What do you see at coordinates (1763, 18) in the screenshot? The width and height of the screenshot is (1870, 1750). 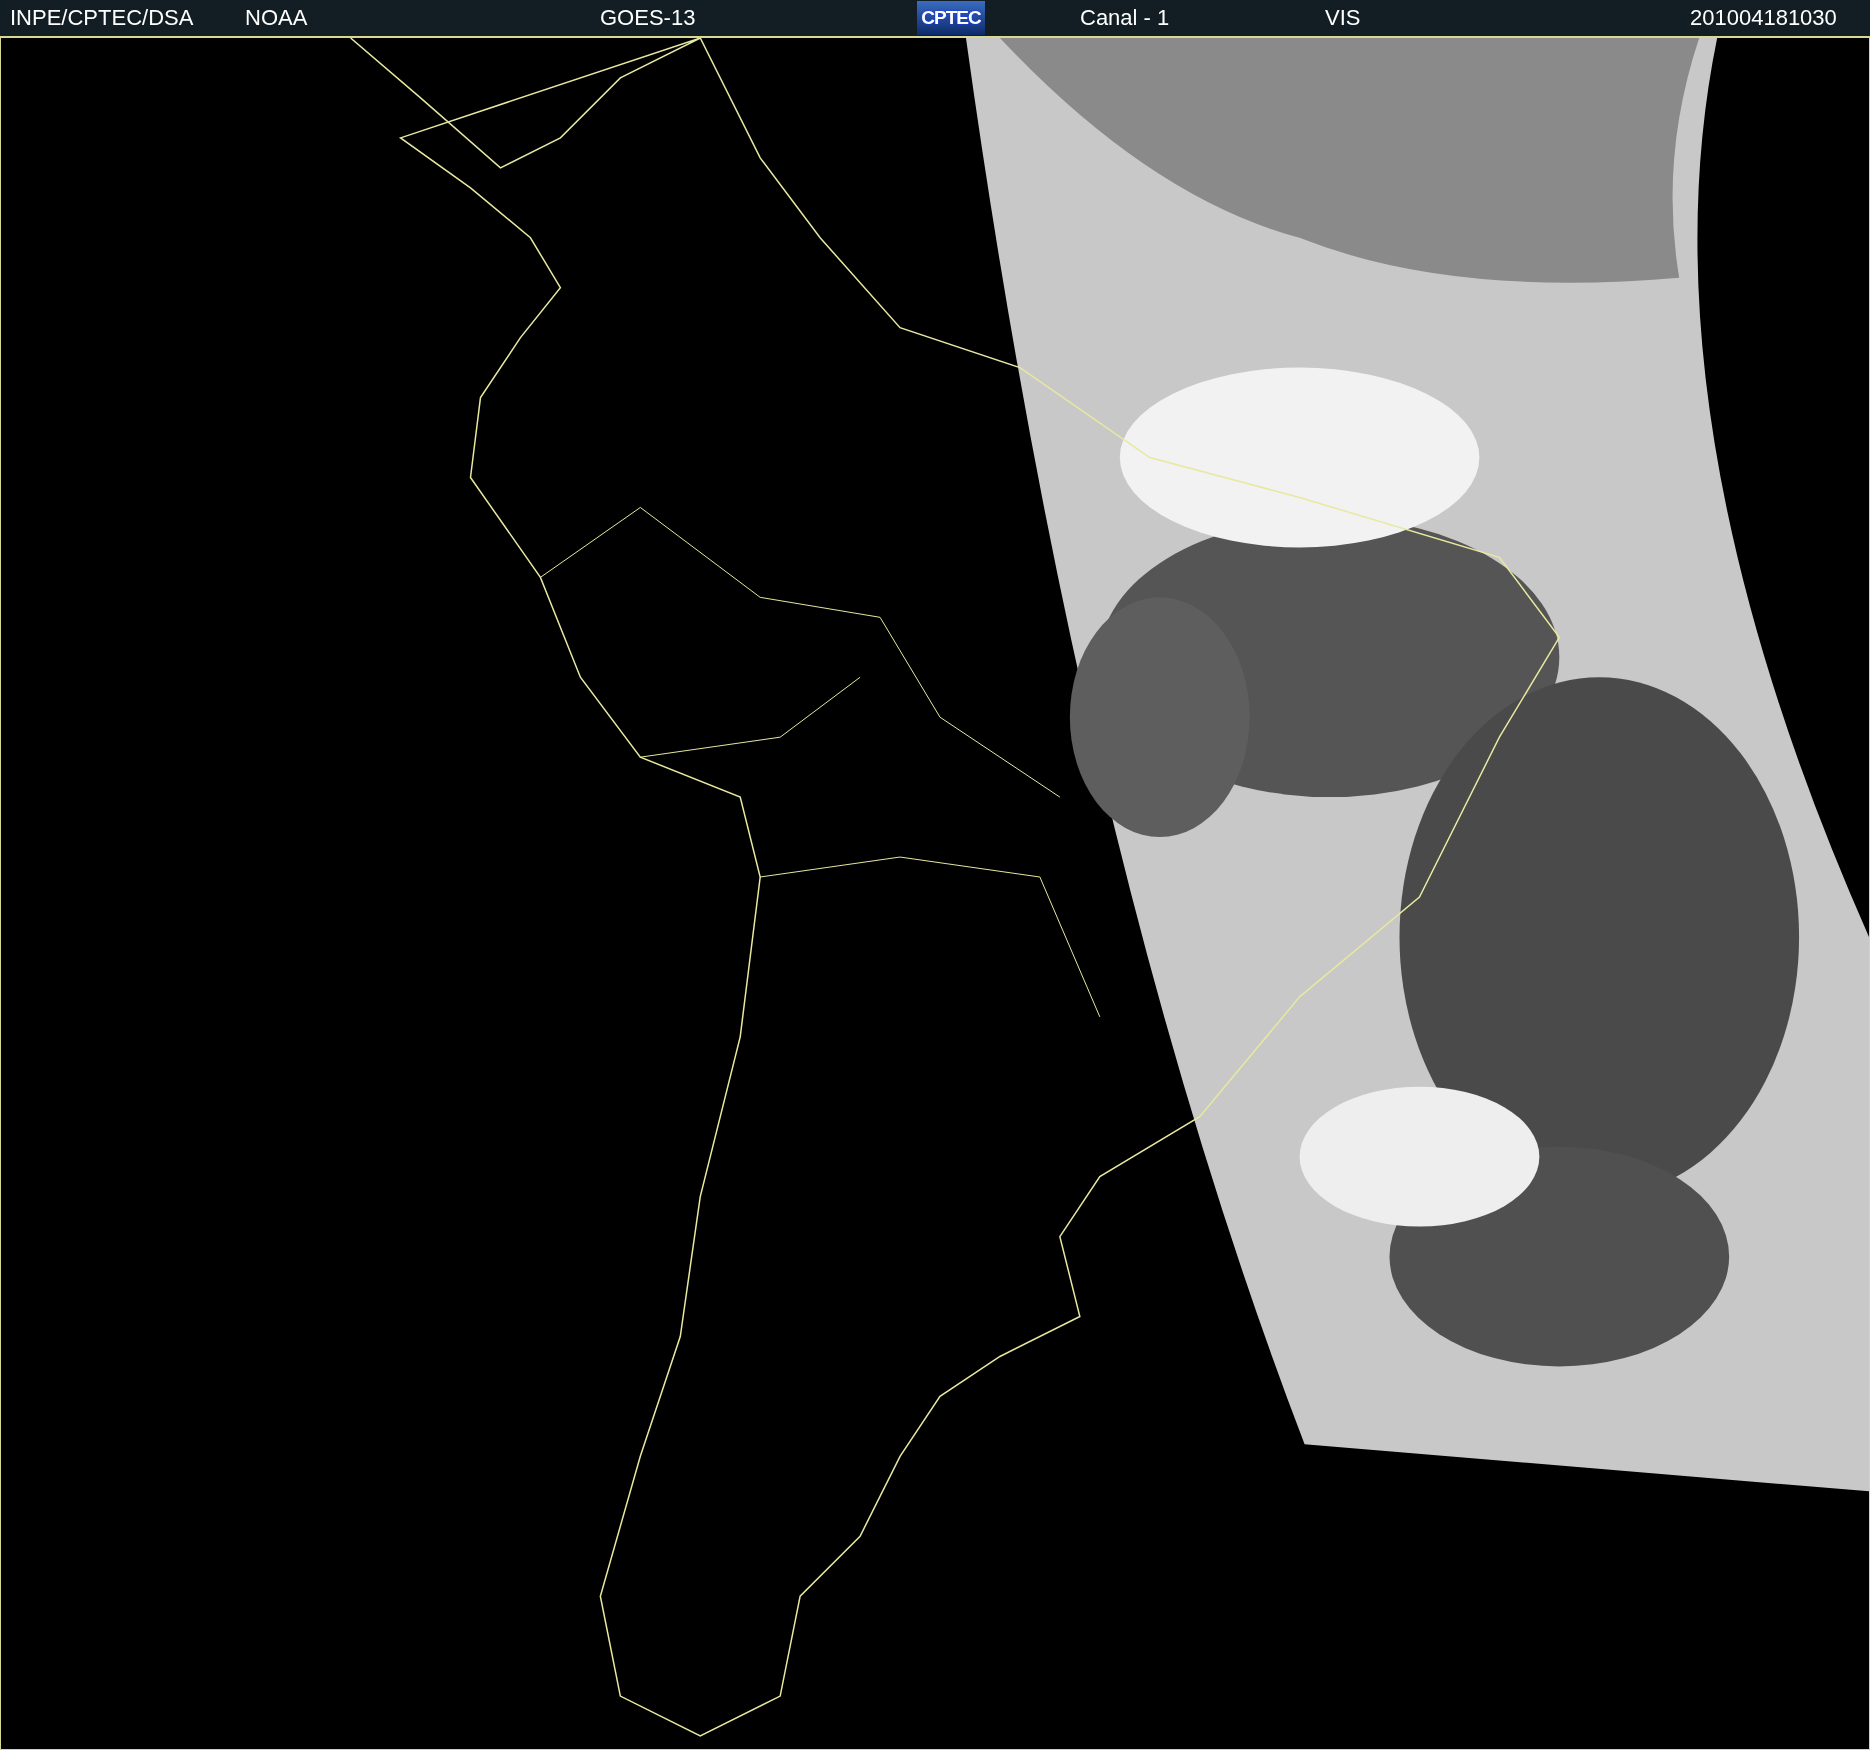 I see `timestamp-label: 201004181030` at bounding box center [1763, 18].